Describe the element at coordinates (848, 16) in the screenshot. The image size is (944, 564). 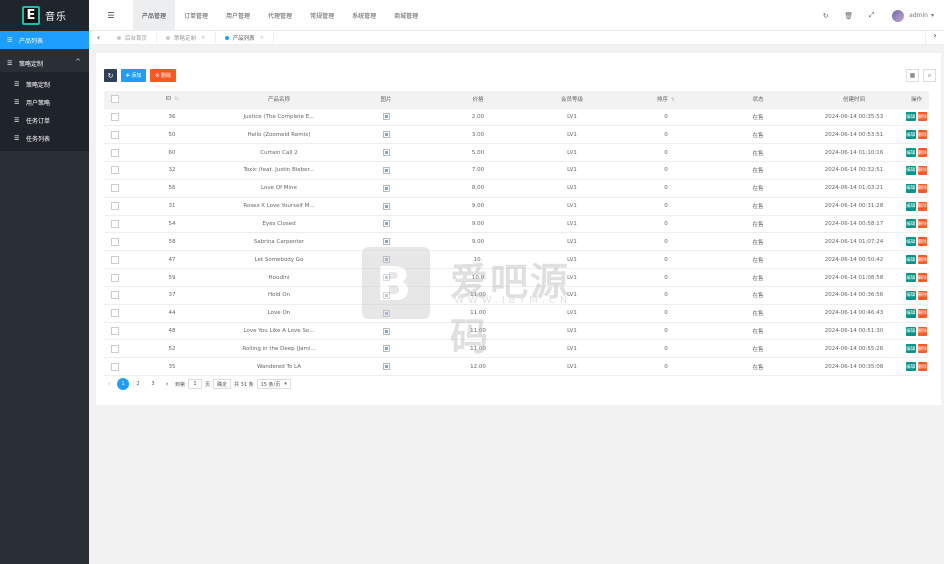
I see `trash-icon: 🗑` at that location.